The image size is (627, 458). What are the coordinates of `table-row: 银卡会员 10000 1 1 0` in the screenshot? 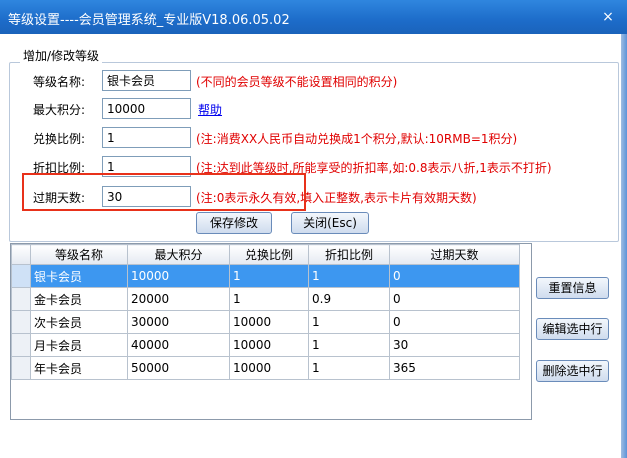 It's located at (265, 276).